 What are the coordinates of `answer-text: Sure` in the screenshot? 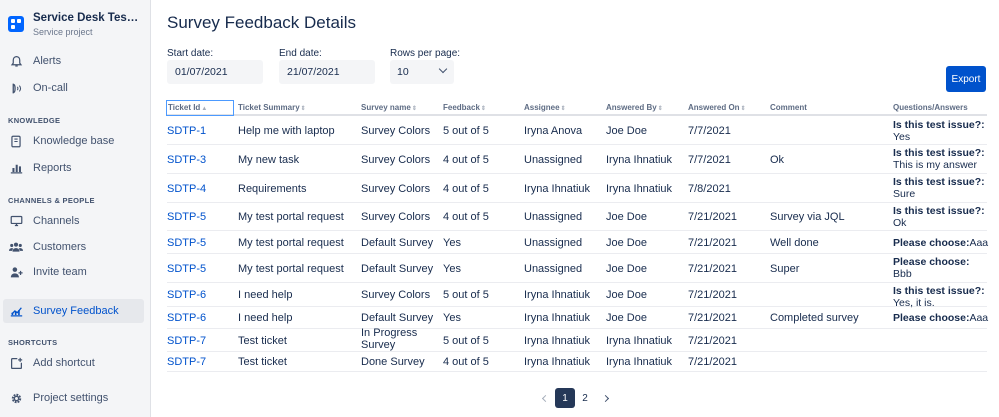 It's located at (904, 194).